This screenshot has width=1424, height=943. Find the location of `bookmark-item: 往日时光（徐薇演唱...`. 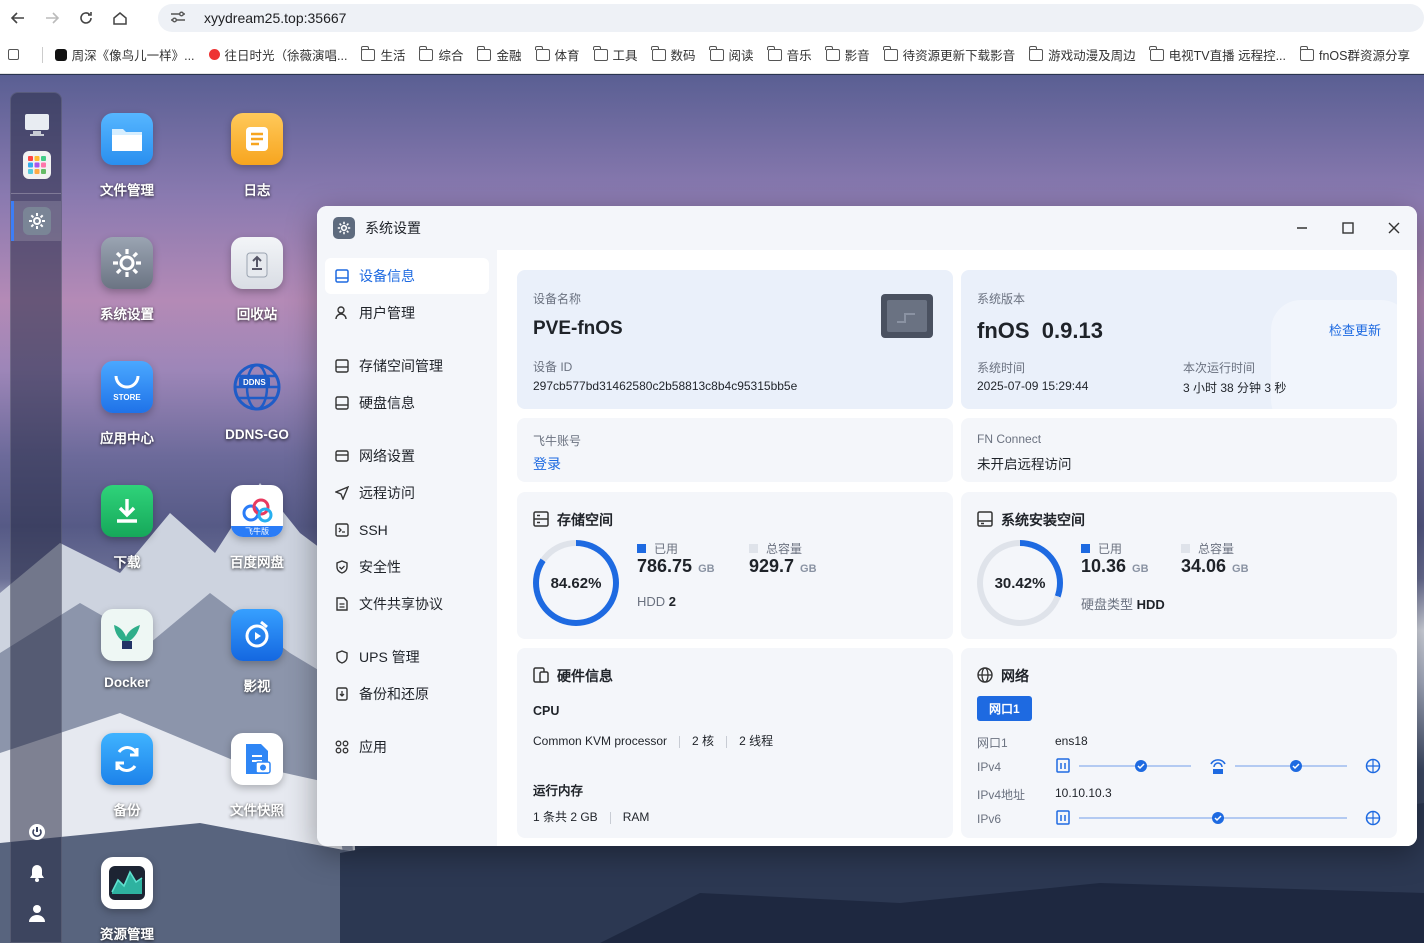

bookmark-item: 往日时光（徐薇演唱... is located at coordinates (277, 54).